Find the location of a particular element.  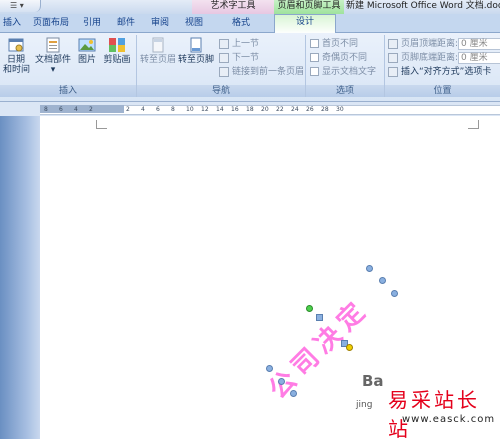

previous-section-button: 上一节 is located at coordinates (239, 44).